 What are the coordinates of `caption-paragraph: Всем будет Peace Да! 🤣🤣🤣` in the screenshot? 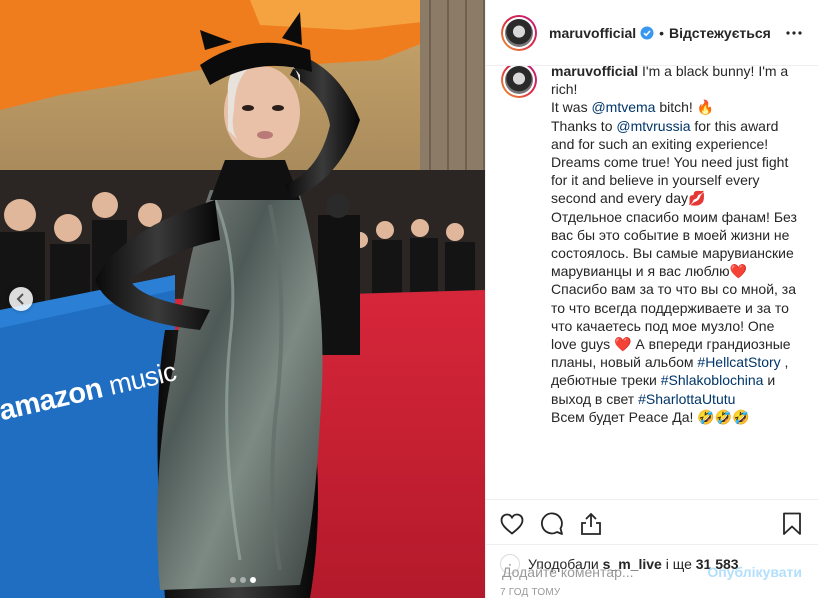 It's located at (676, 417).